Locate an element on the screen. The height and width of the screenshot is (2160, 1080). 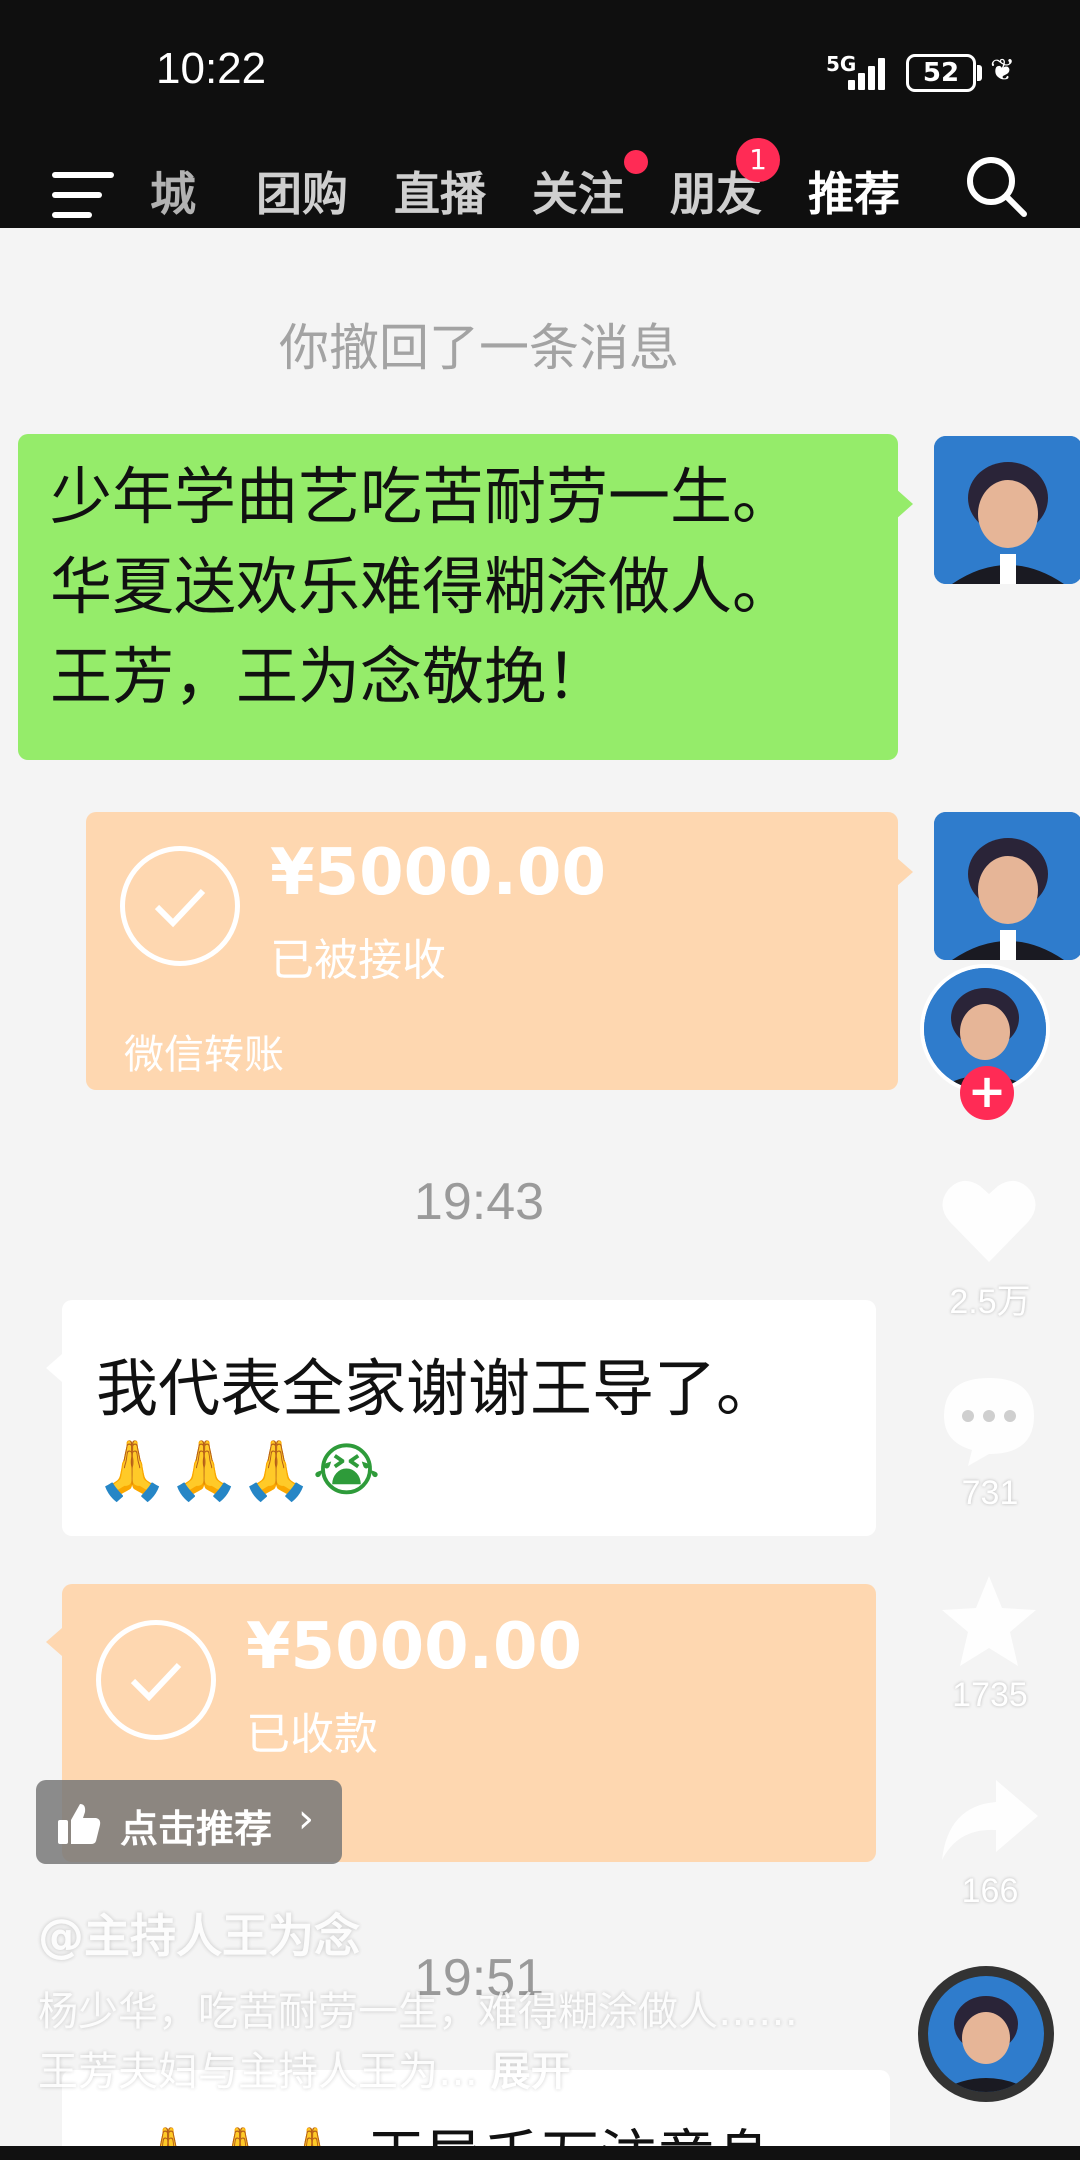
comment-count: 731 is located at coordinates (990, 1493).